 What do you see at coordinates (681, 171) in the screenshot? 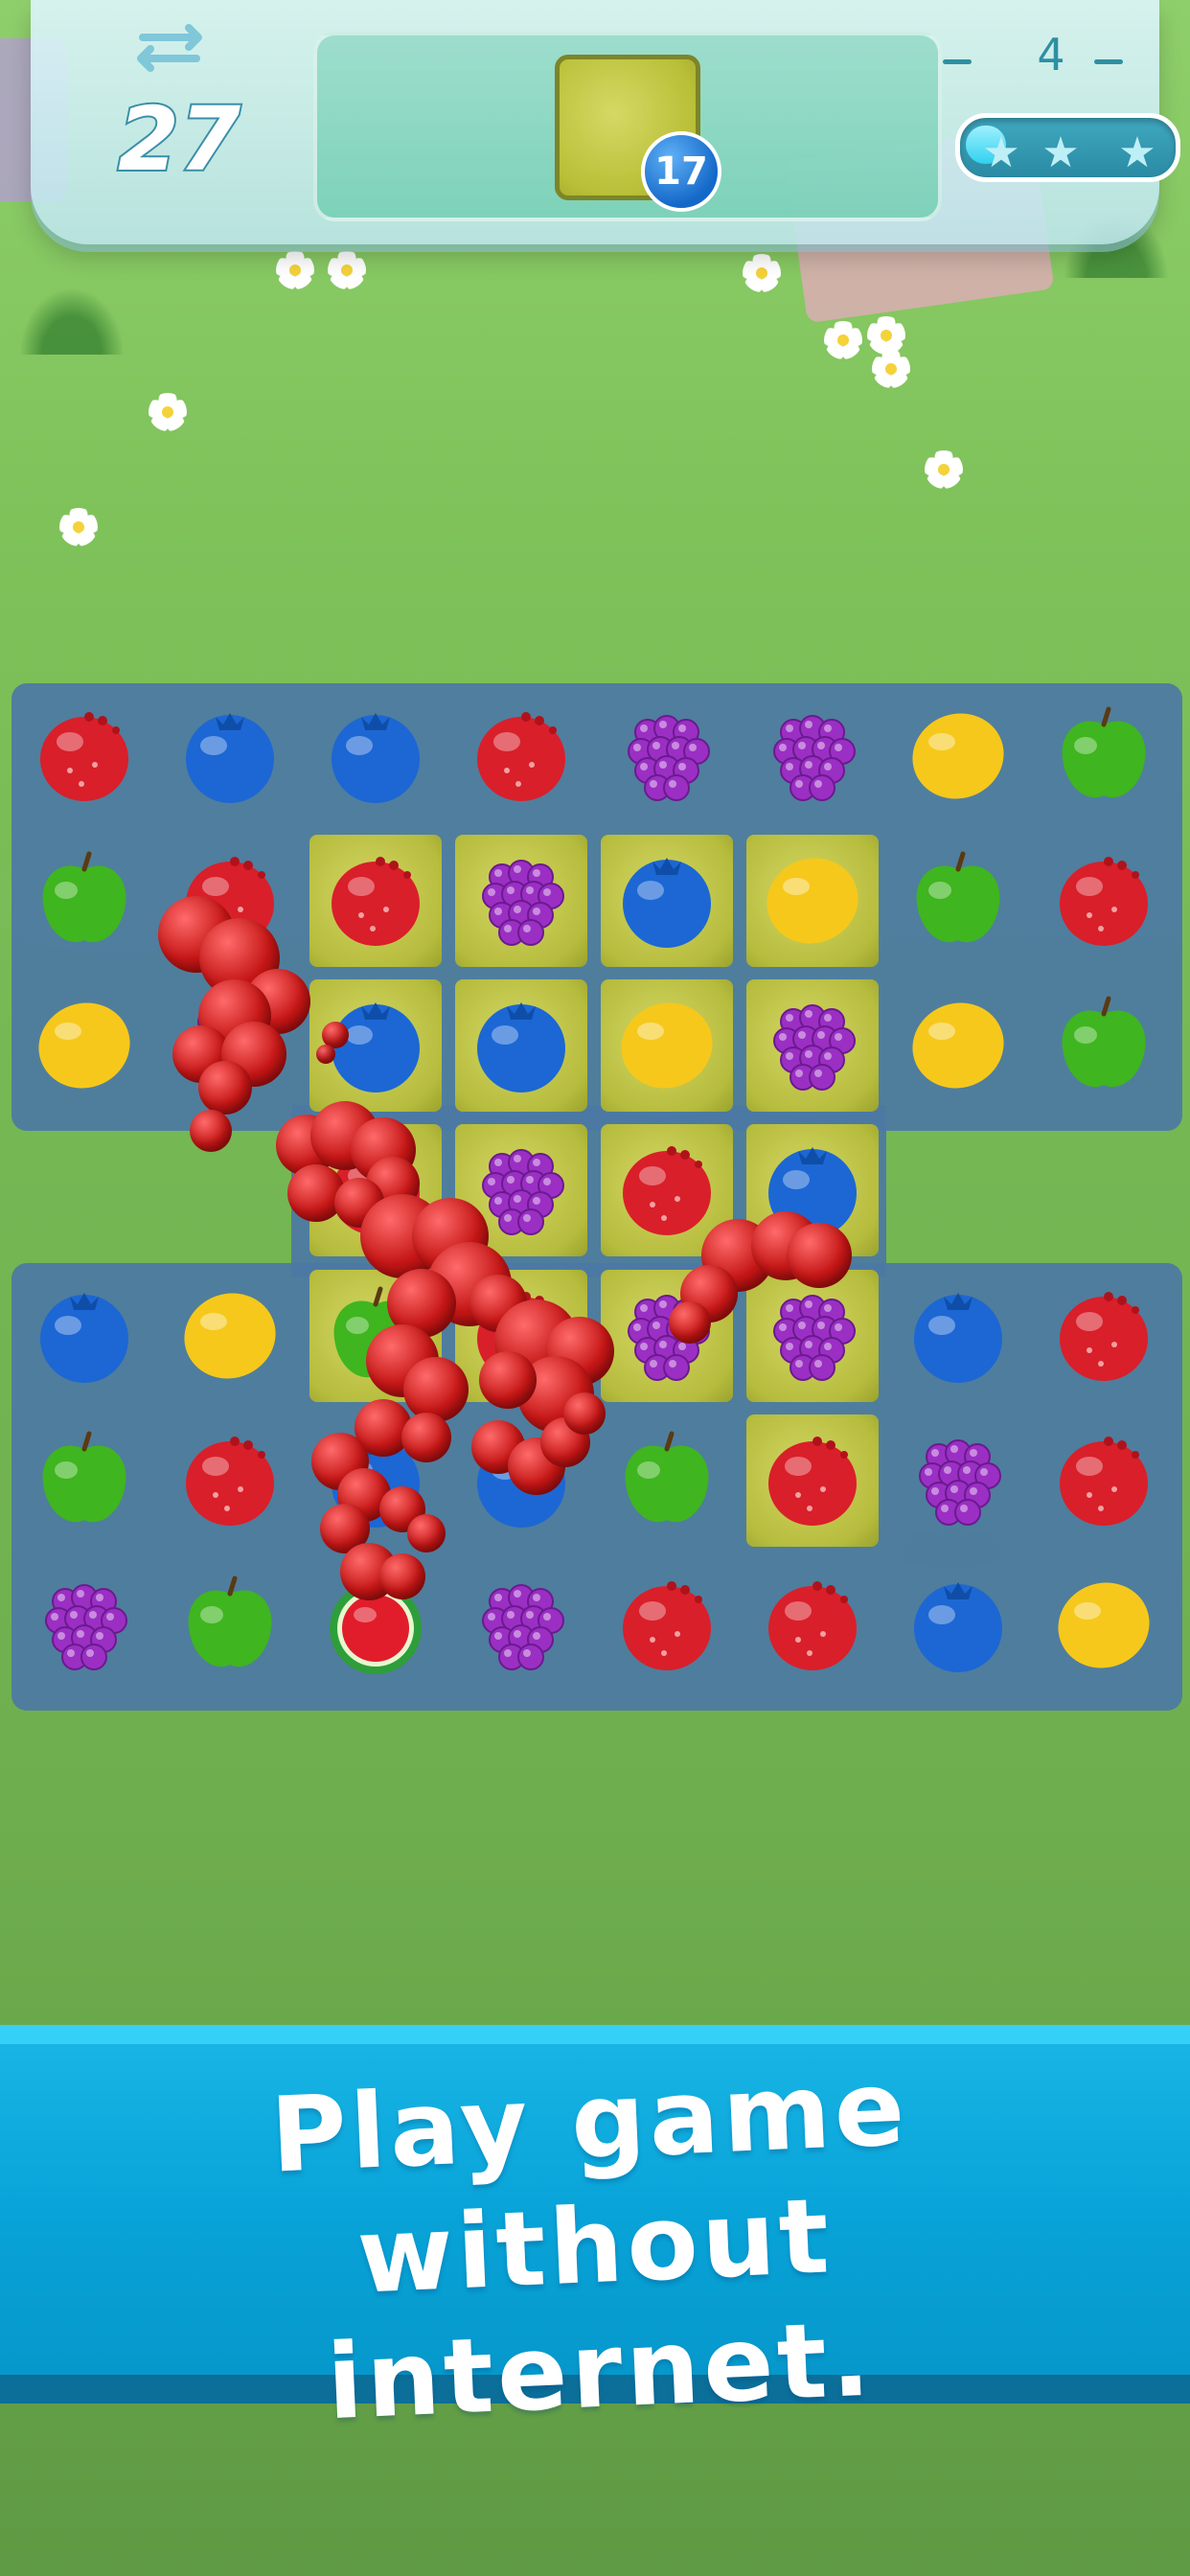
I see `goal-count-badge: 17` at bounding box center [681, 171].